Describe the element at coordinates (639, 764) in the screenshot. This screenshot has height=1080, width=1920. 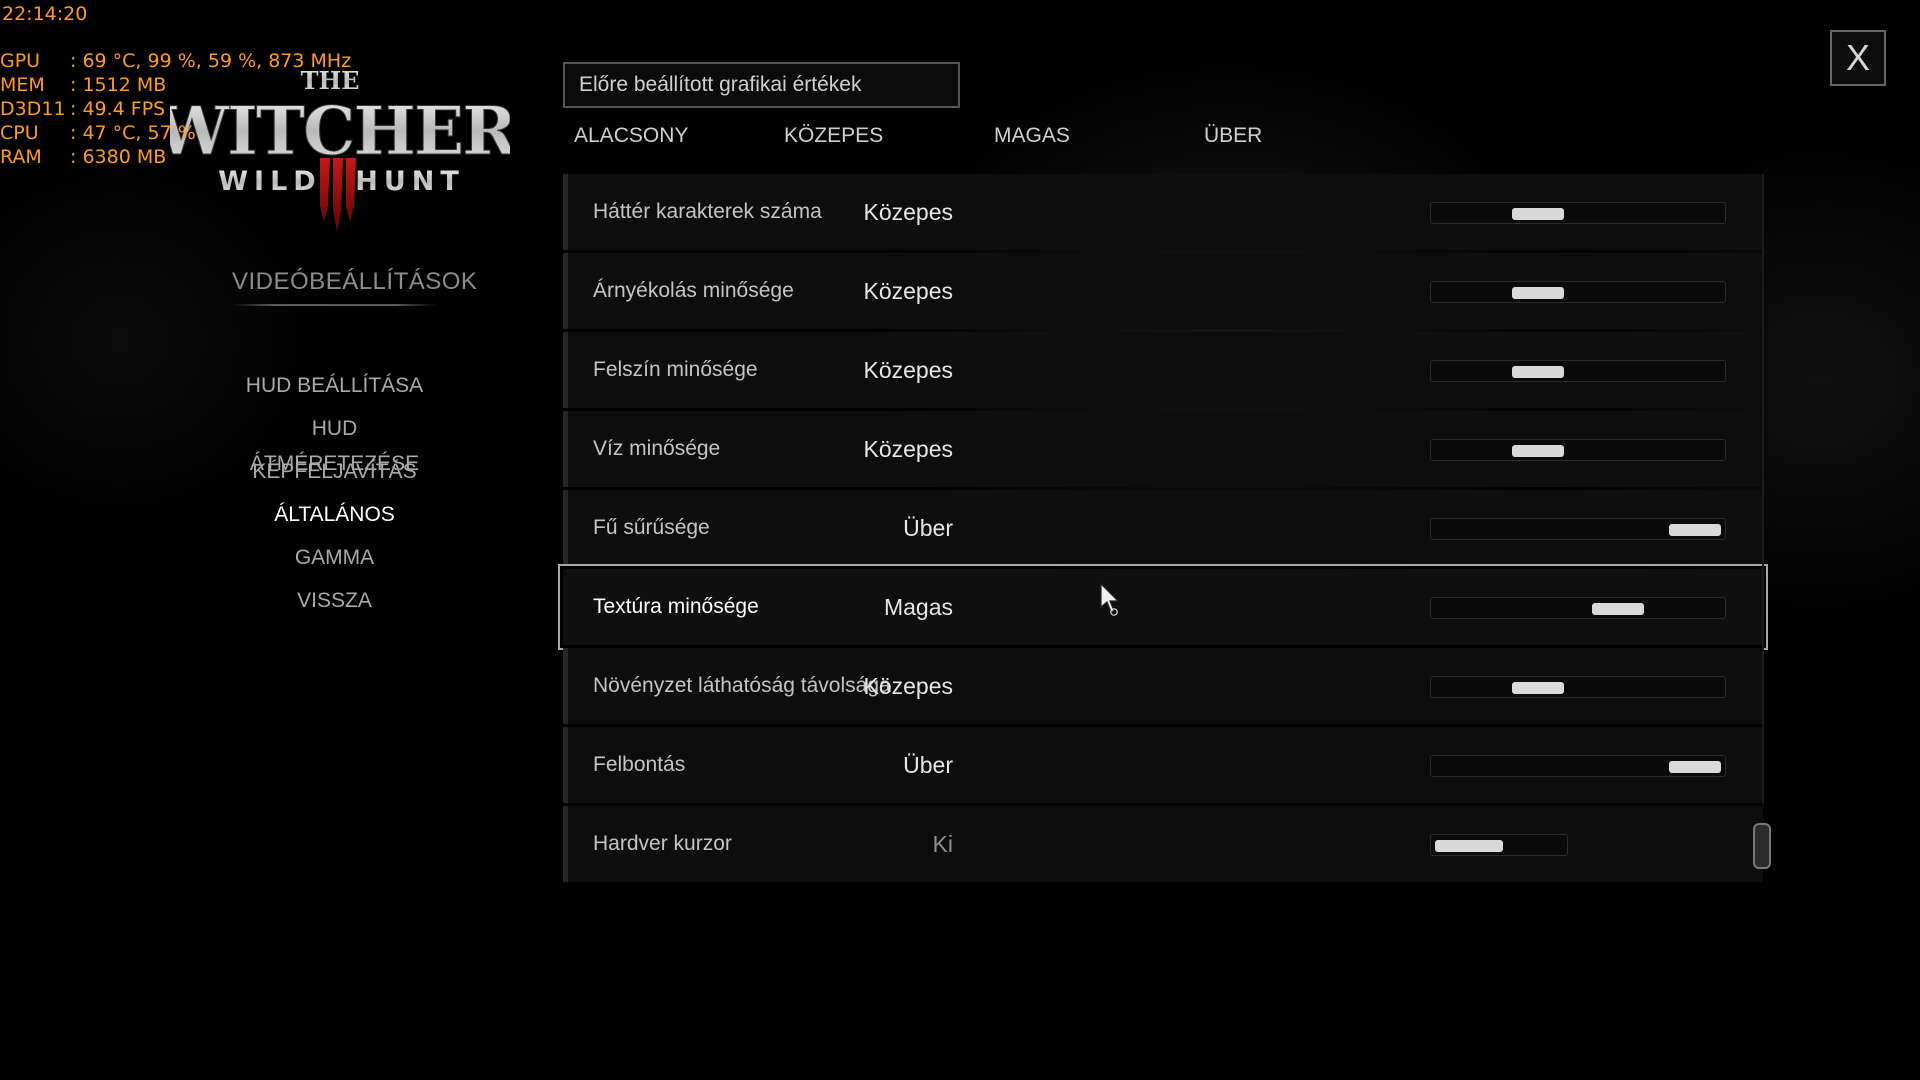
I see `setting-label: Felbontás` at that location.